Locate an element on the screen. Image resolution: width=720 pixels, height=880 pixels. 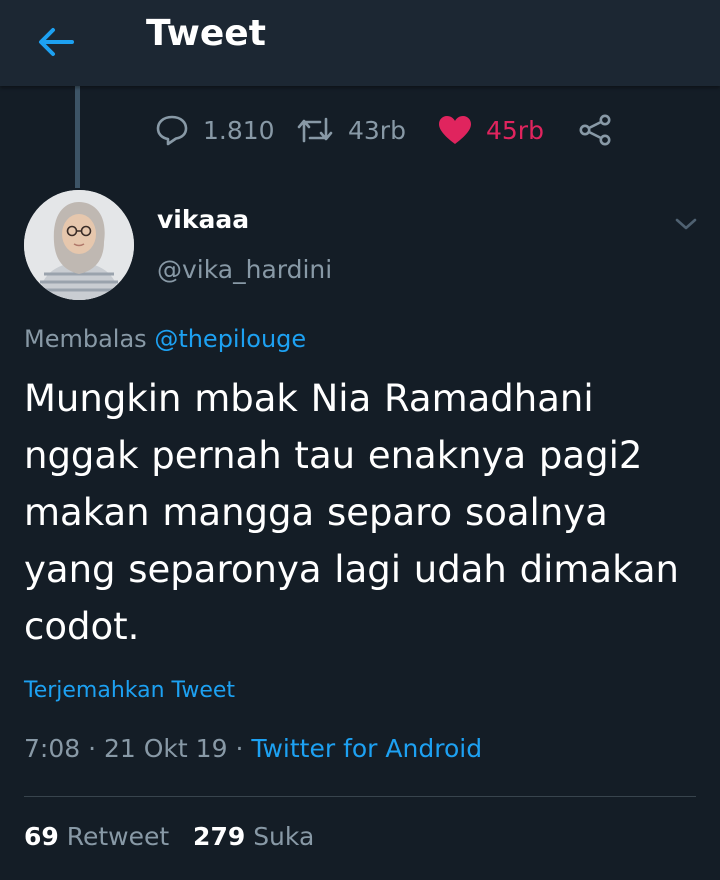
reply-prefix: Membalas is located at coordinates (85, 339).